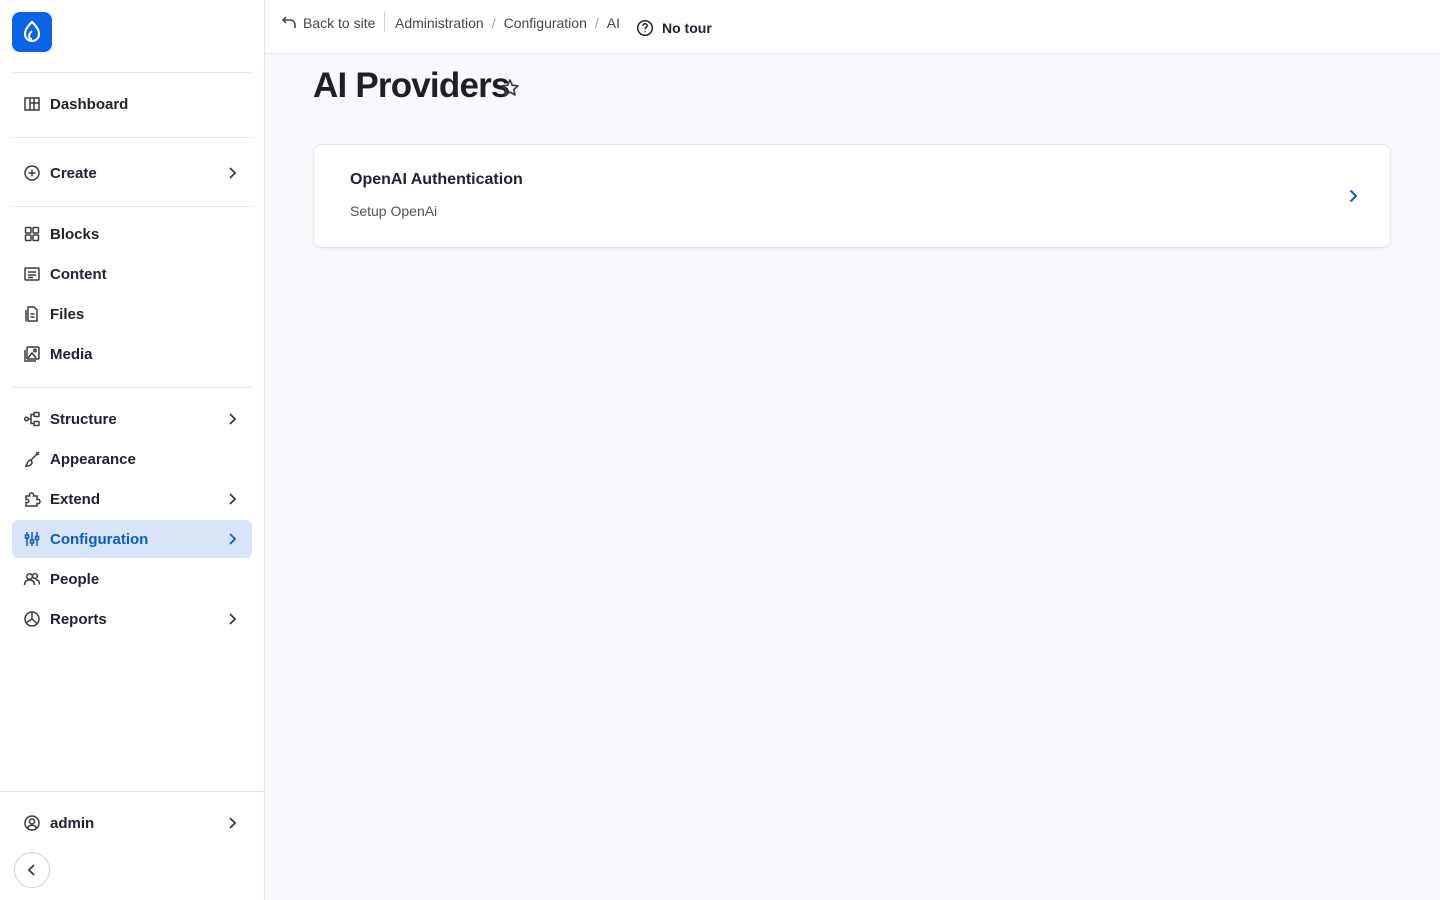 Image resolution: width=1440 pixels, height=900 pixels. Describe the element at coordinates (132, 499) in the screenshot. I see `sidebar-item-extend: Extend` at that location.